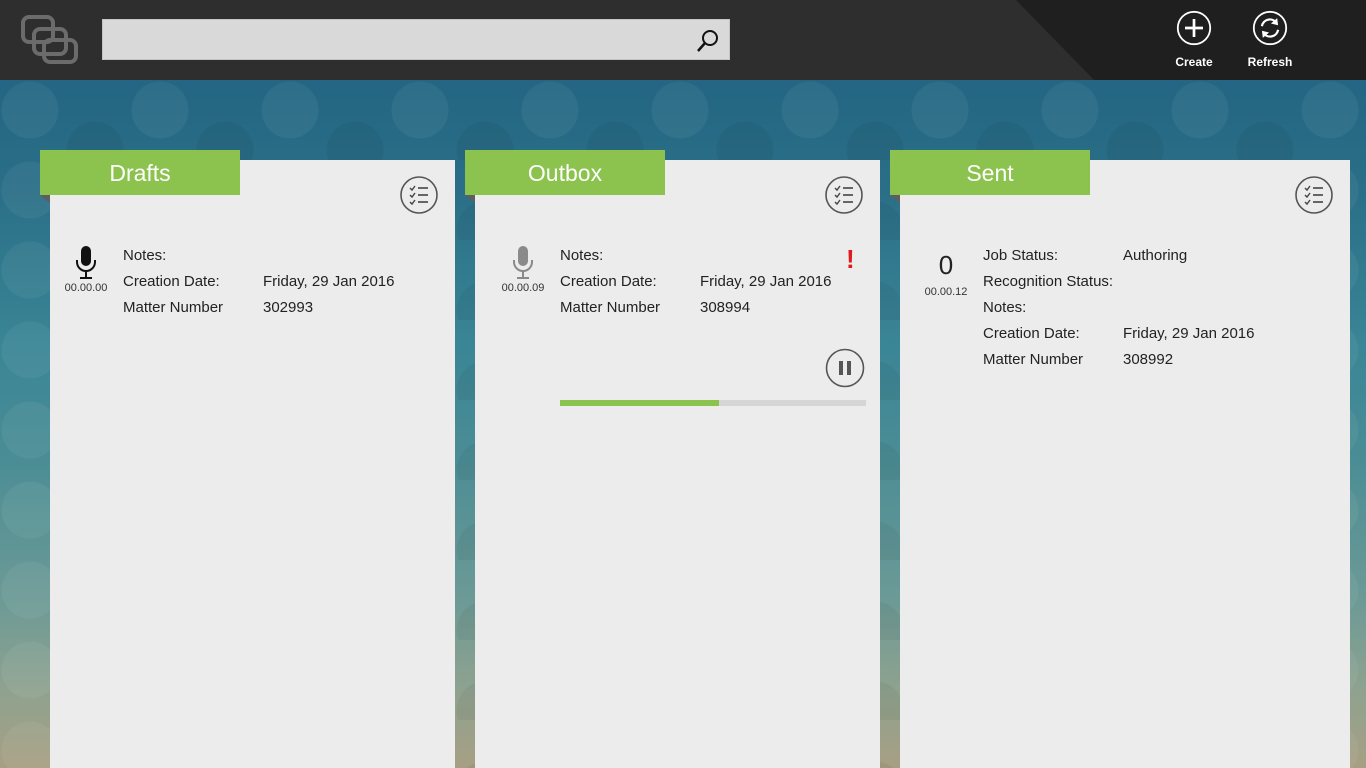  Describe the element at coordinates (1155, 255) in the screenshot. I see `job-status-value: Authoring` at that location.